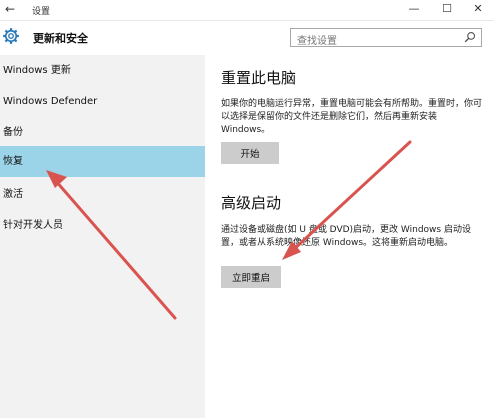  Describe the element at coordinates (251, 203) in the screenshot. I see `advanced-startup-heading: 高级启动` at that location.